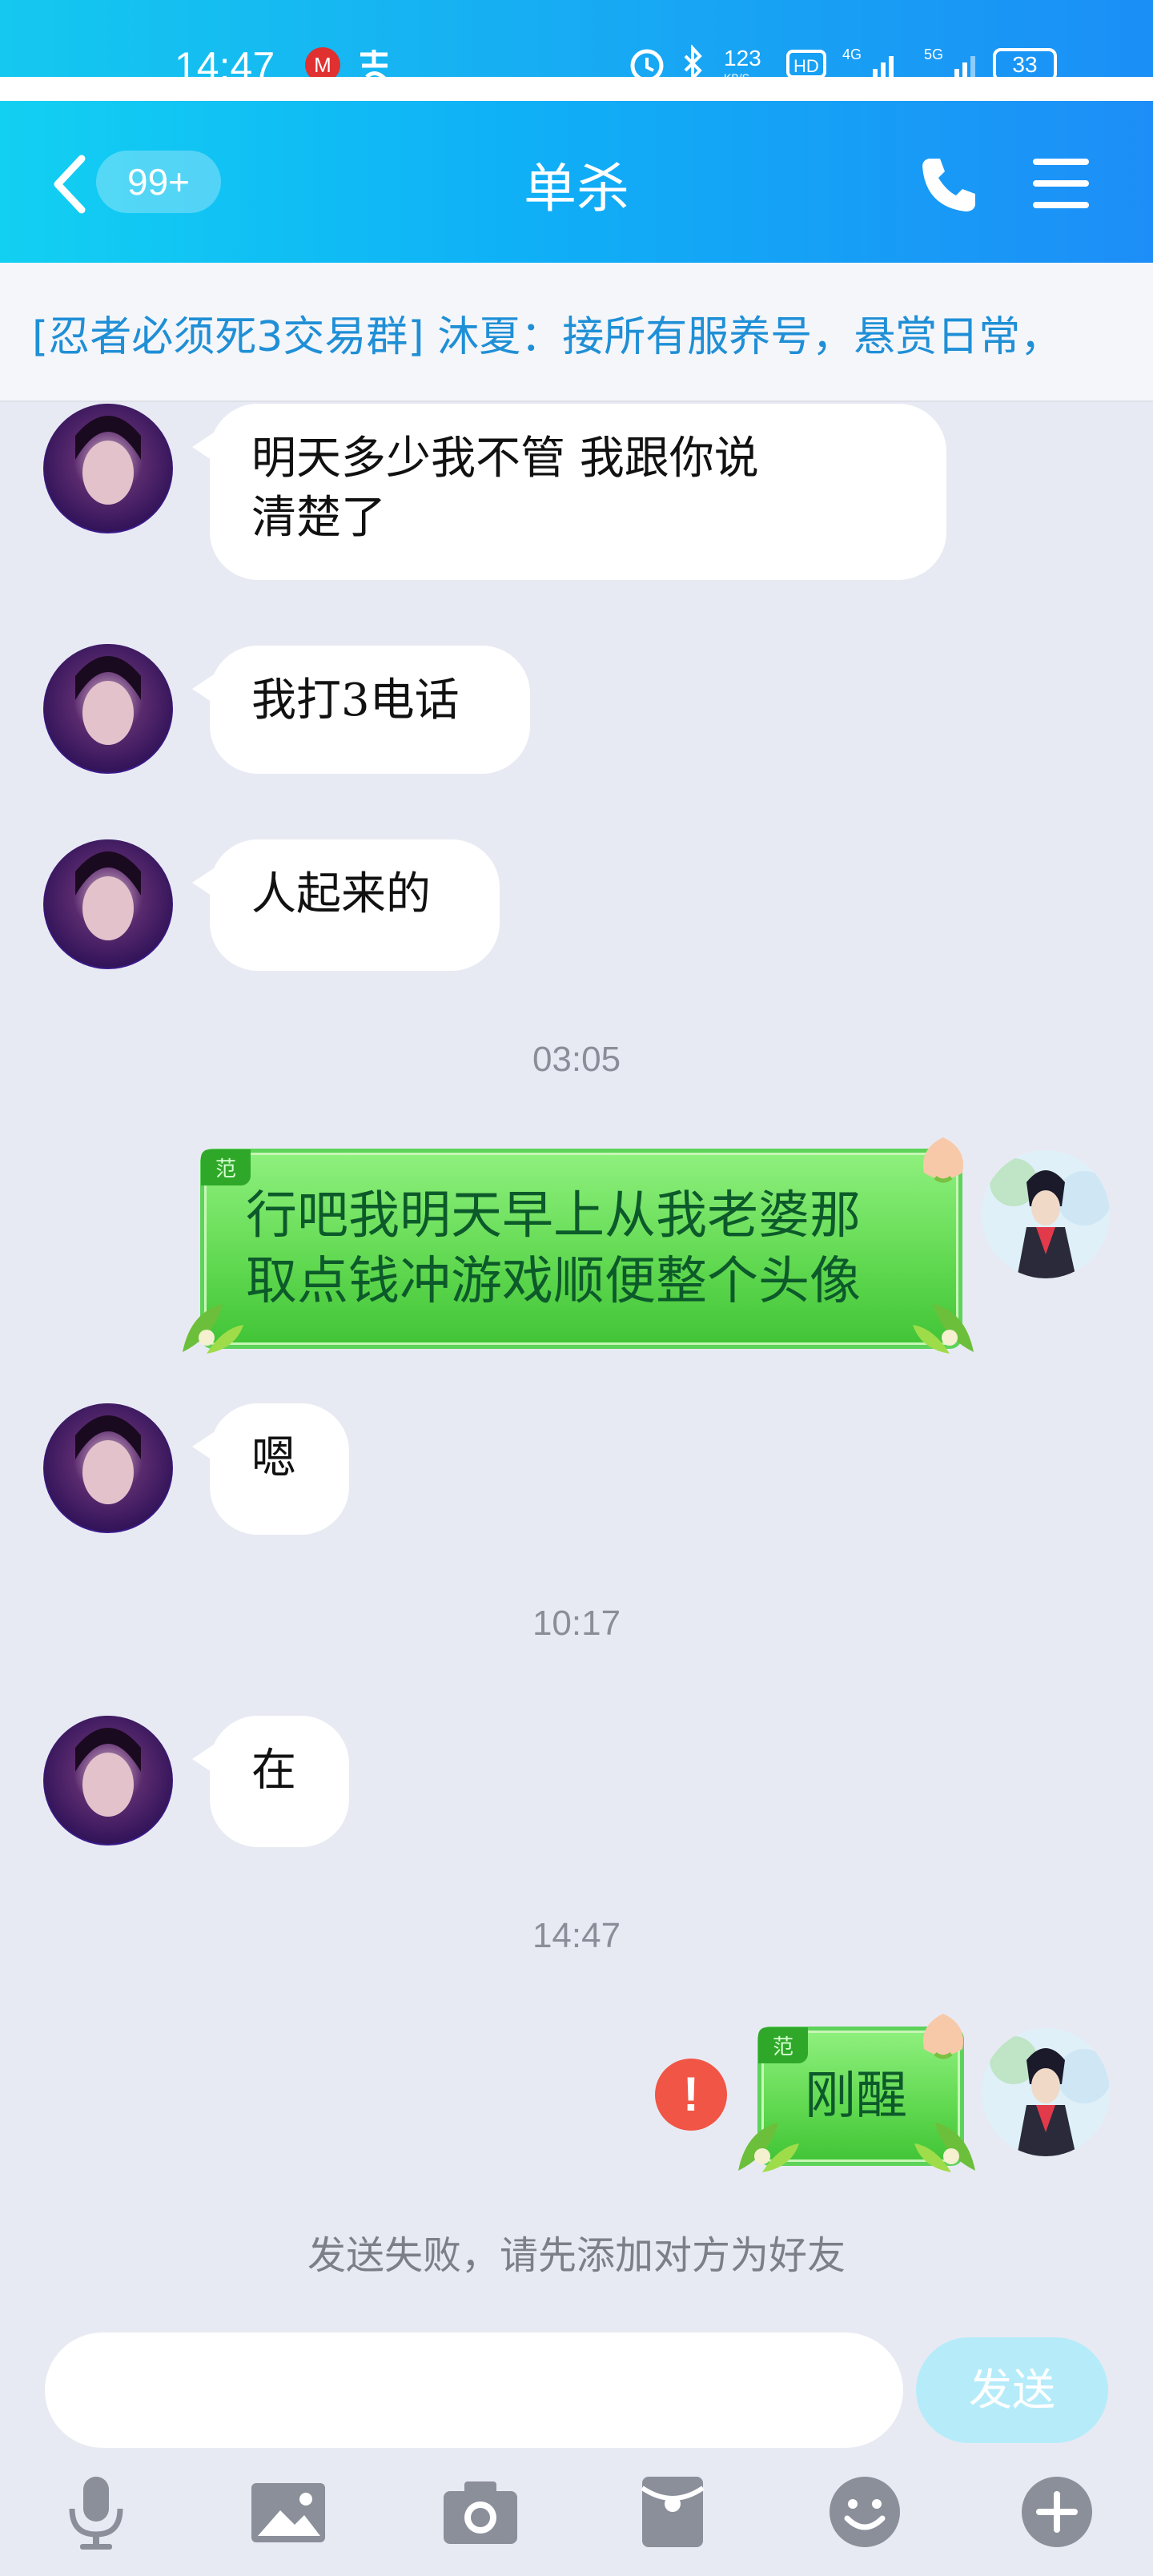 The image size is (1153, 2576). I want to click on message-text: 我打3电话, so click(355, 700).